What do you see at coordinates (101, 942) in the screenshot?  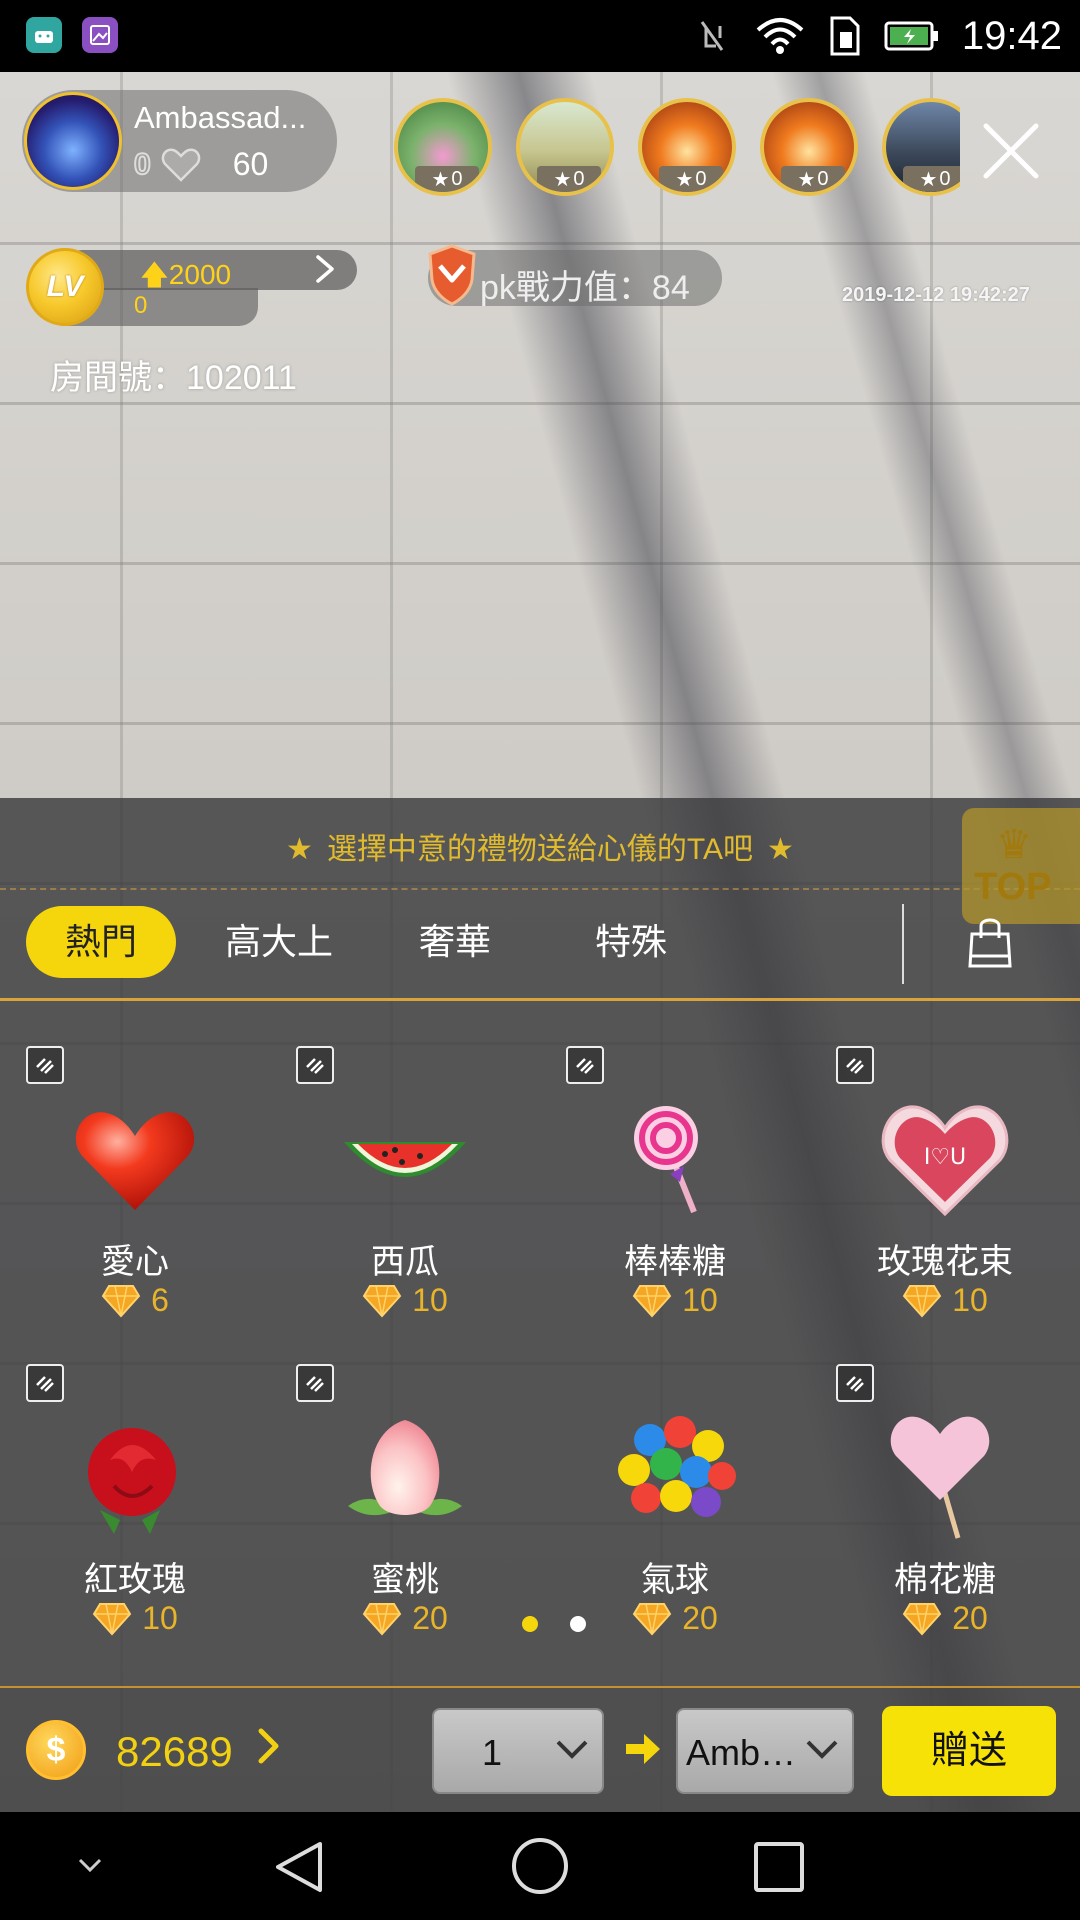 I see `tab-hot: 熱門` at bounding box center [101, 942].